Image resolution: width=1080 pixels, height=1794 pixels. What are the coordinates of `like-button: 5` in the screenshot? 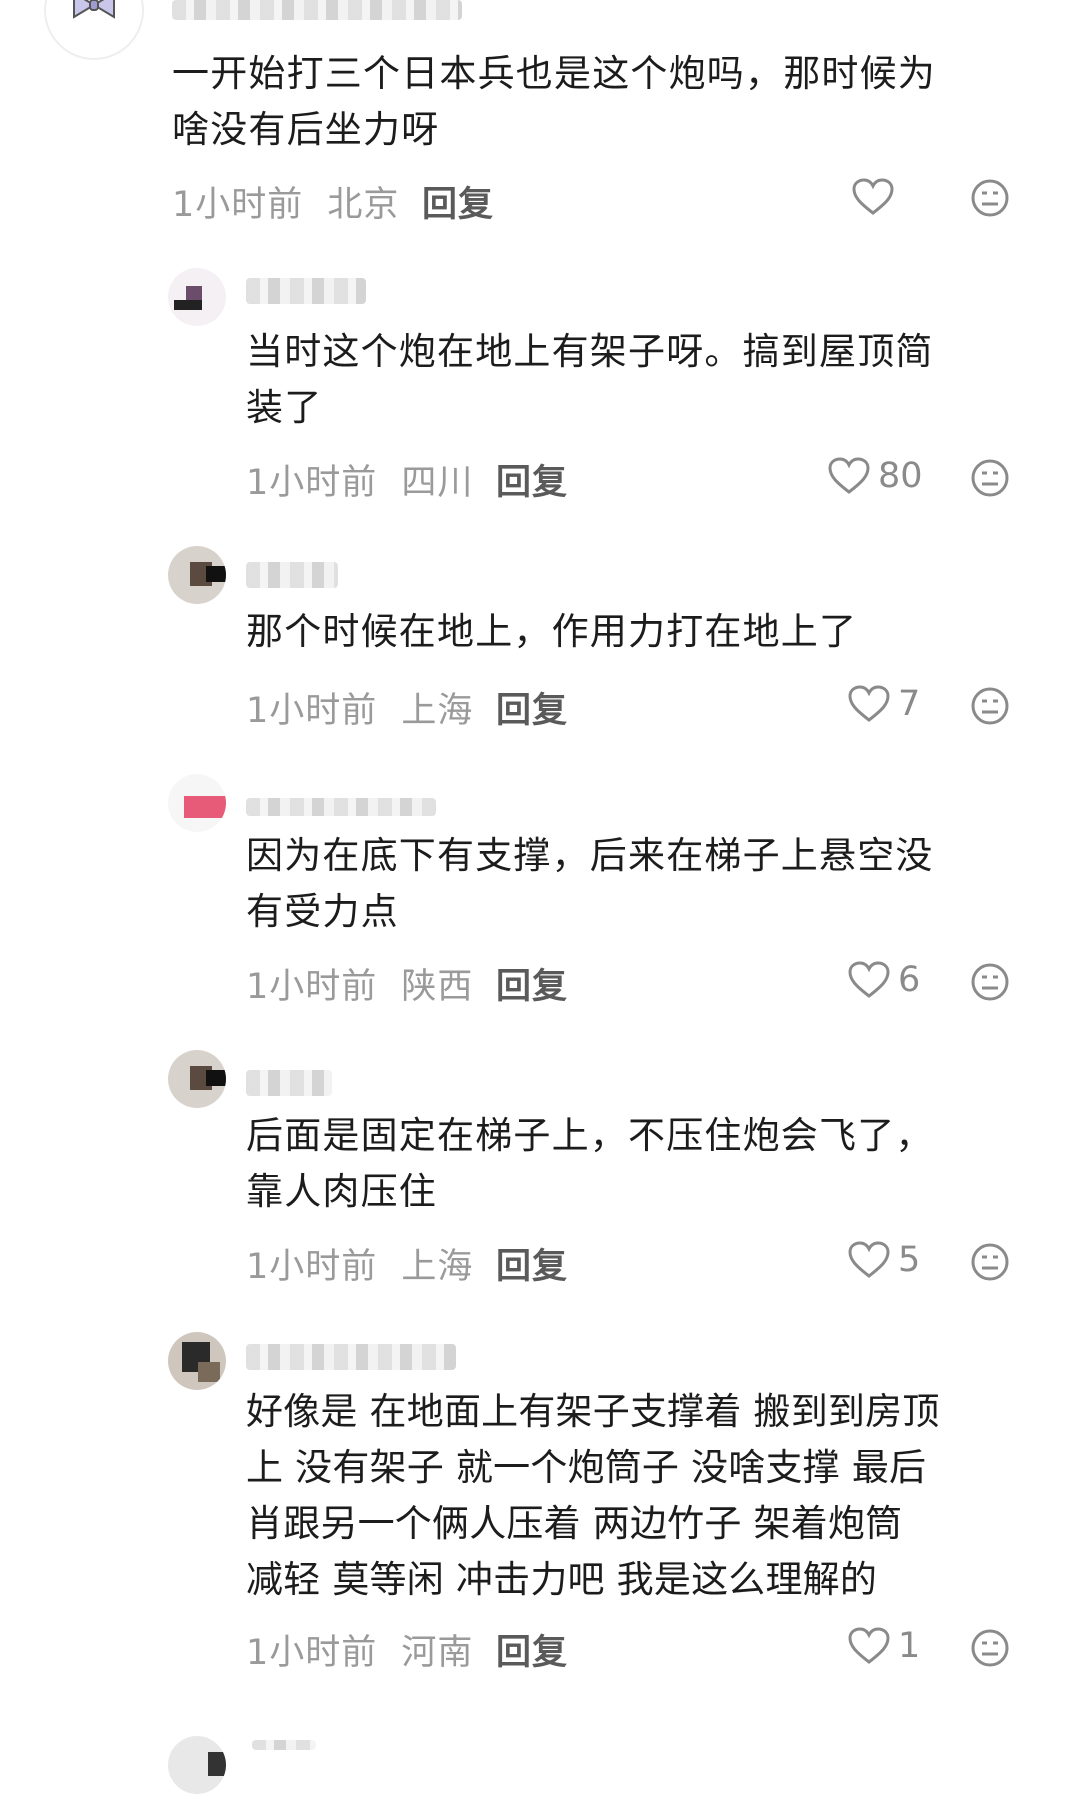 It's located at (884, 1260).